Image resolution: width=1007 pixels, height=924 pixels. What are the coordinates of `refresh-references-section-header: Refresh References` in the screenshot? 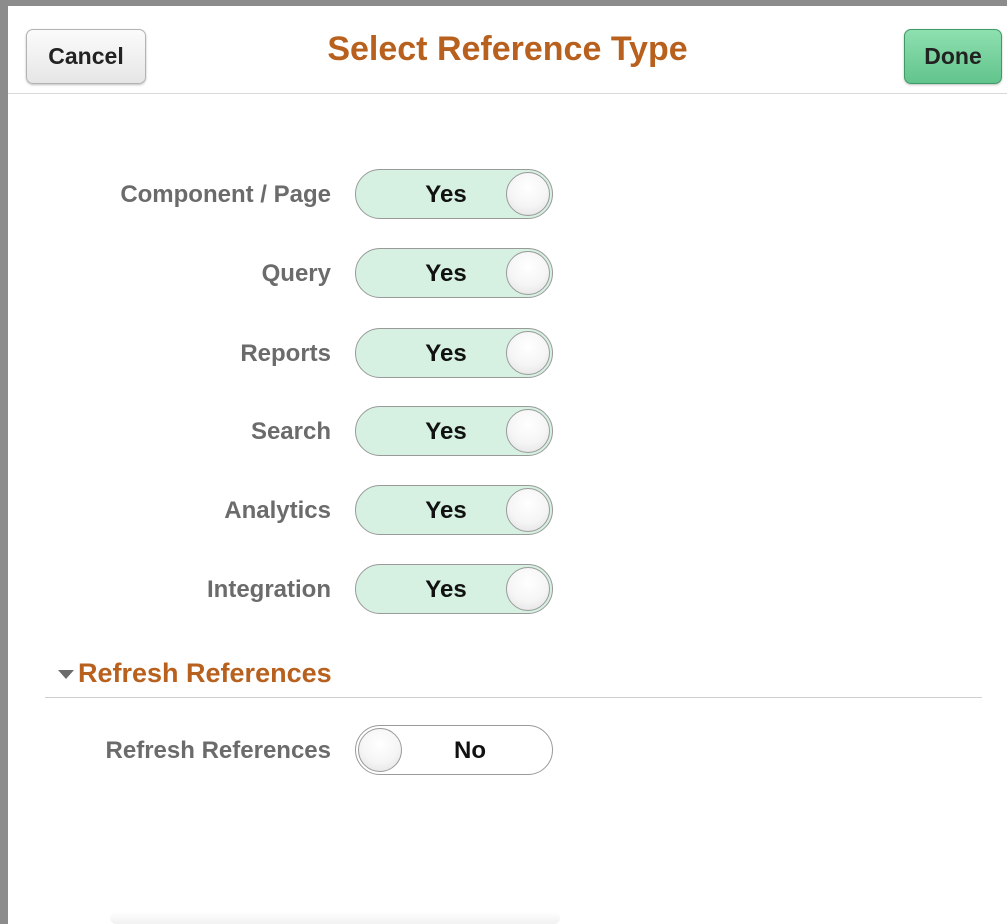 It's located at (517, 676).